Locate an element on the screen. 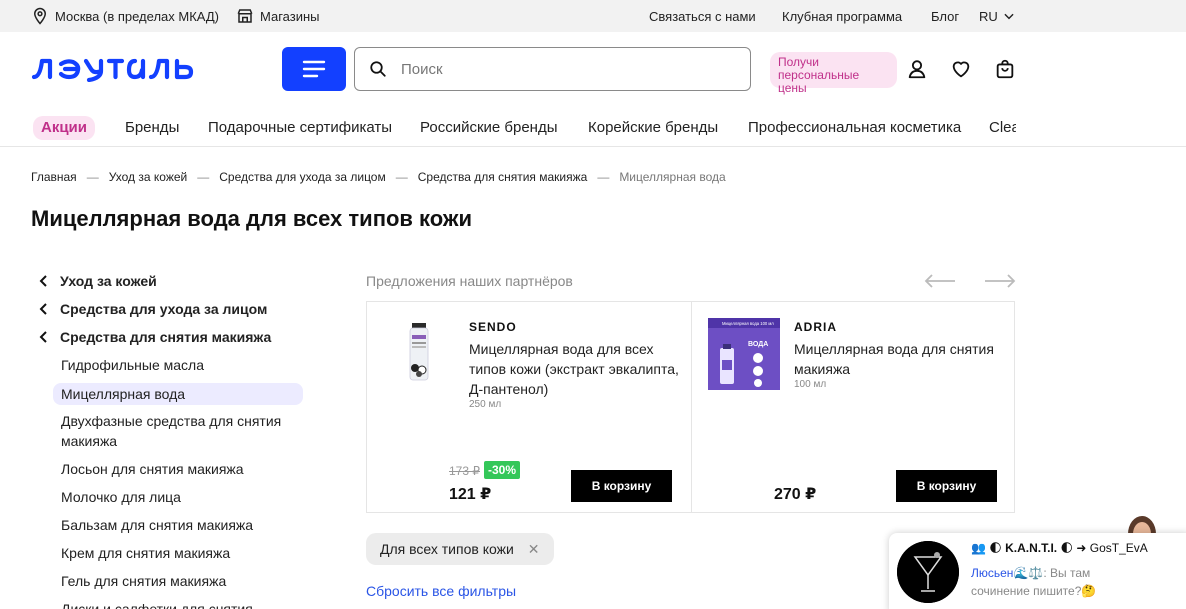  menu-icon is located at coordinates (314, 69).